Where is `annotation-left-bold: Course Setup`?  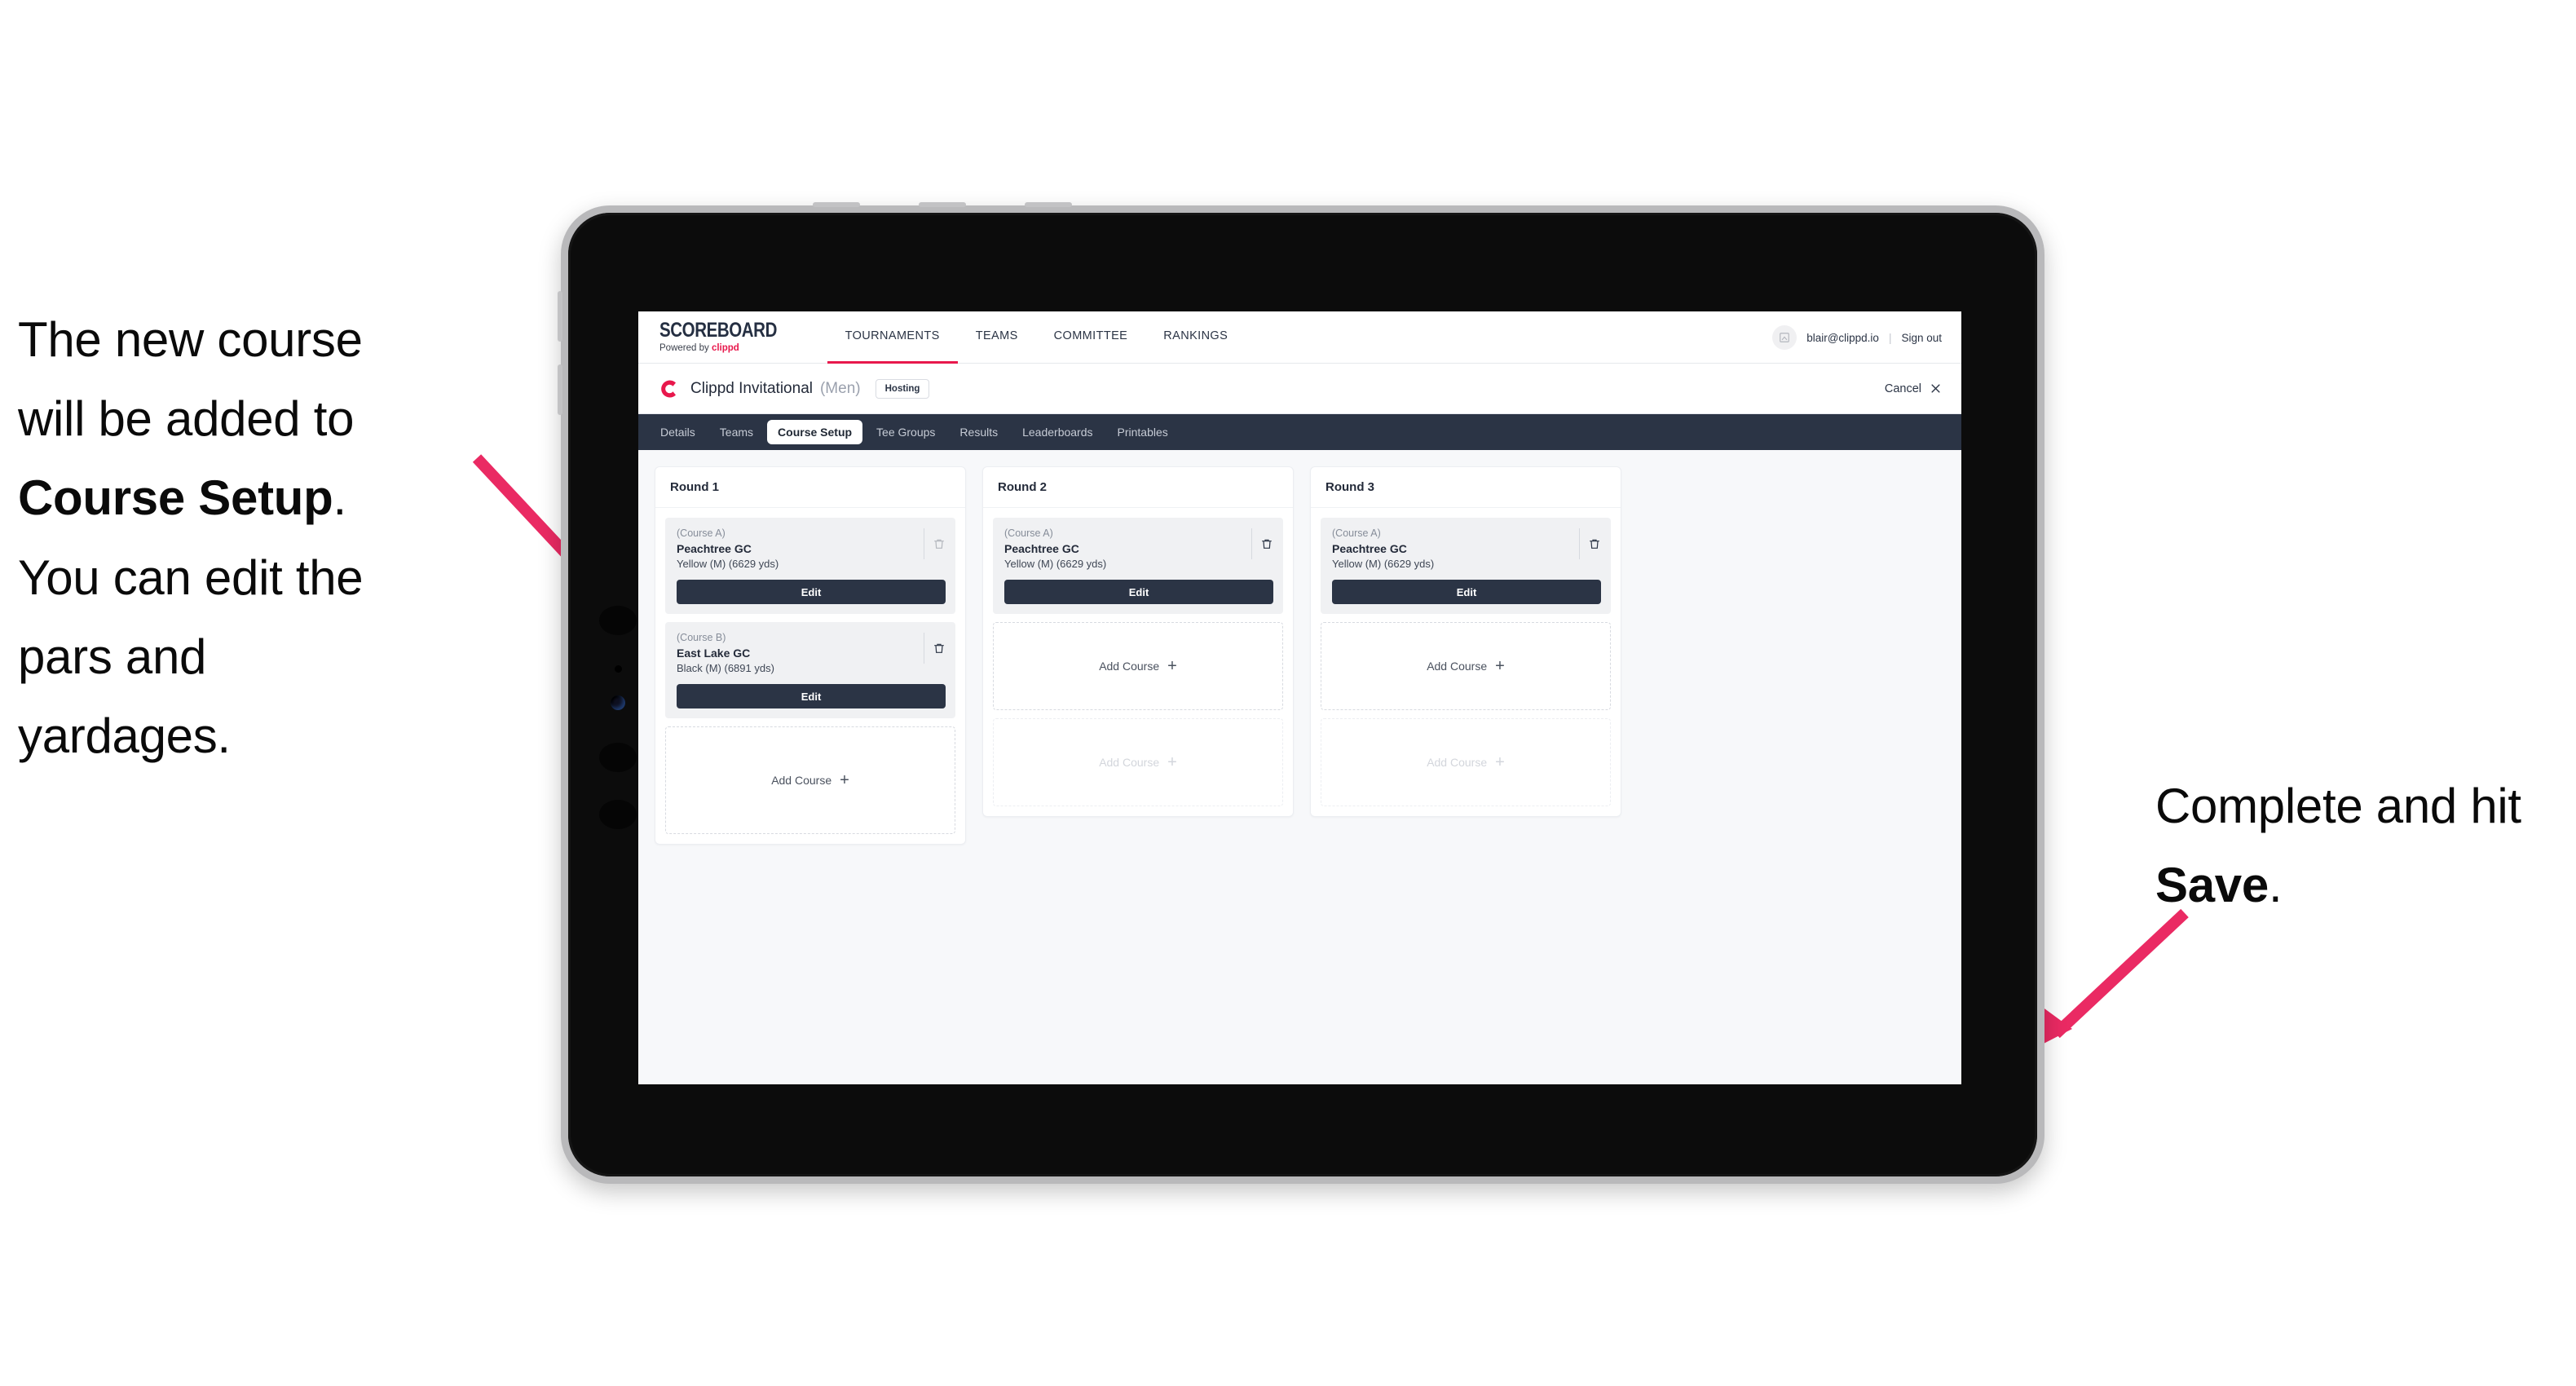
annotation-left-bold: Course Setup is located at coordinates (175, 498).